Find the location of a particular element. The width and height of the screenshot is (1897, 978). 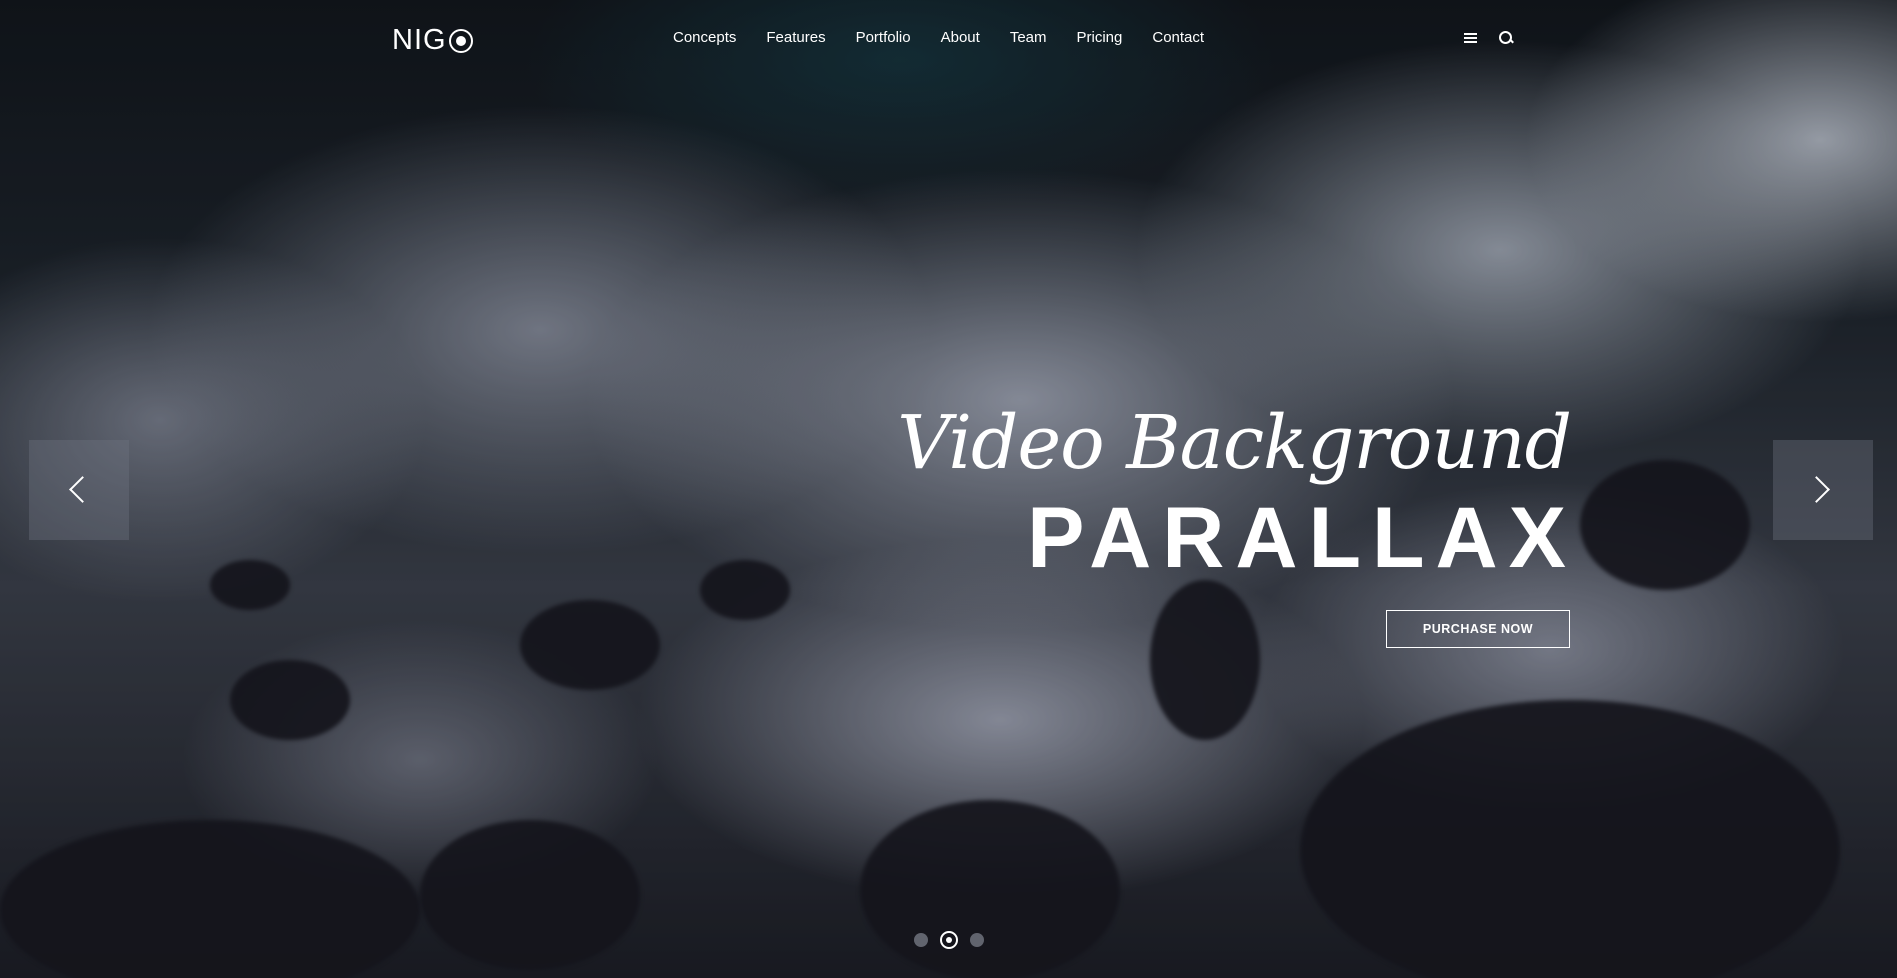

nav-item-features: Features is located at coordinates (795, 37).